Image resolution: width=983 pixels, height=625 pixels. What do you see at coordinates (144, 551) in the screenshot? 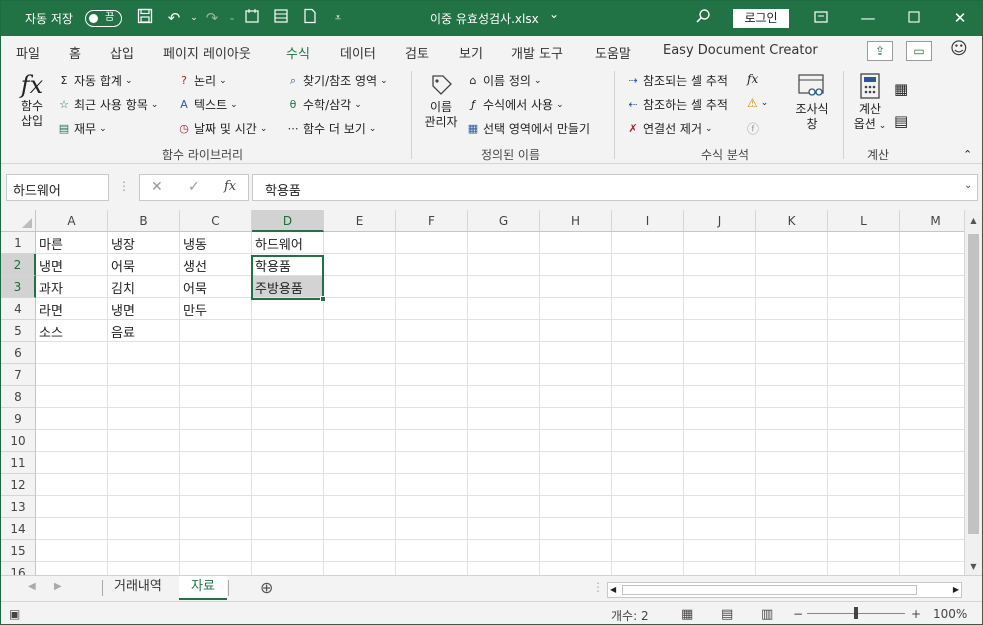
I see `cell-b15` at bounding box center [144, 551].